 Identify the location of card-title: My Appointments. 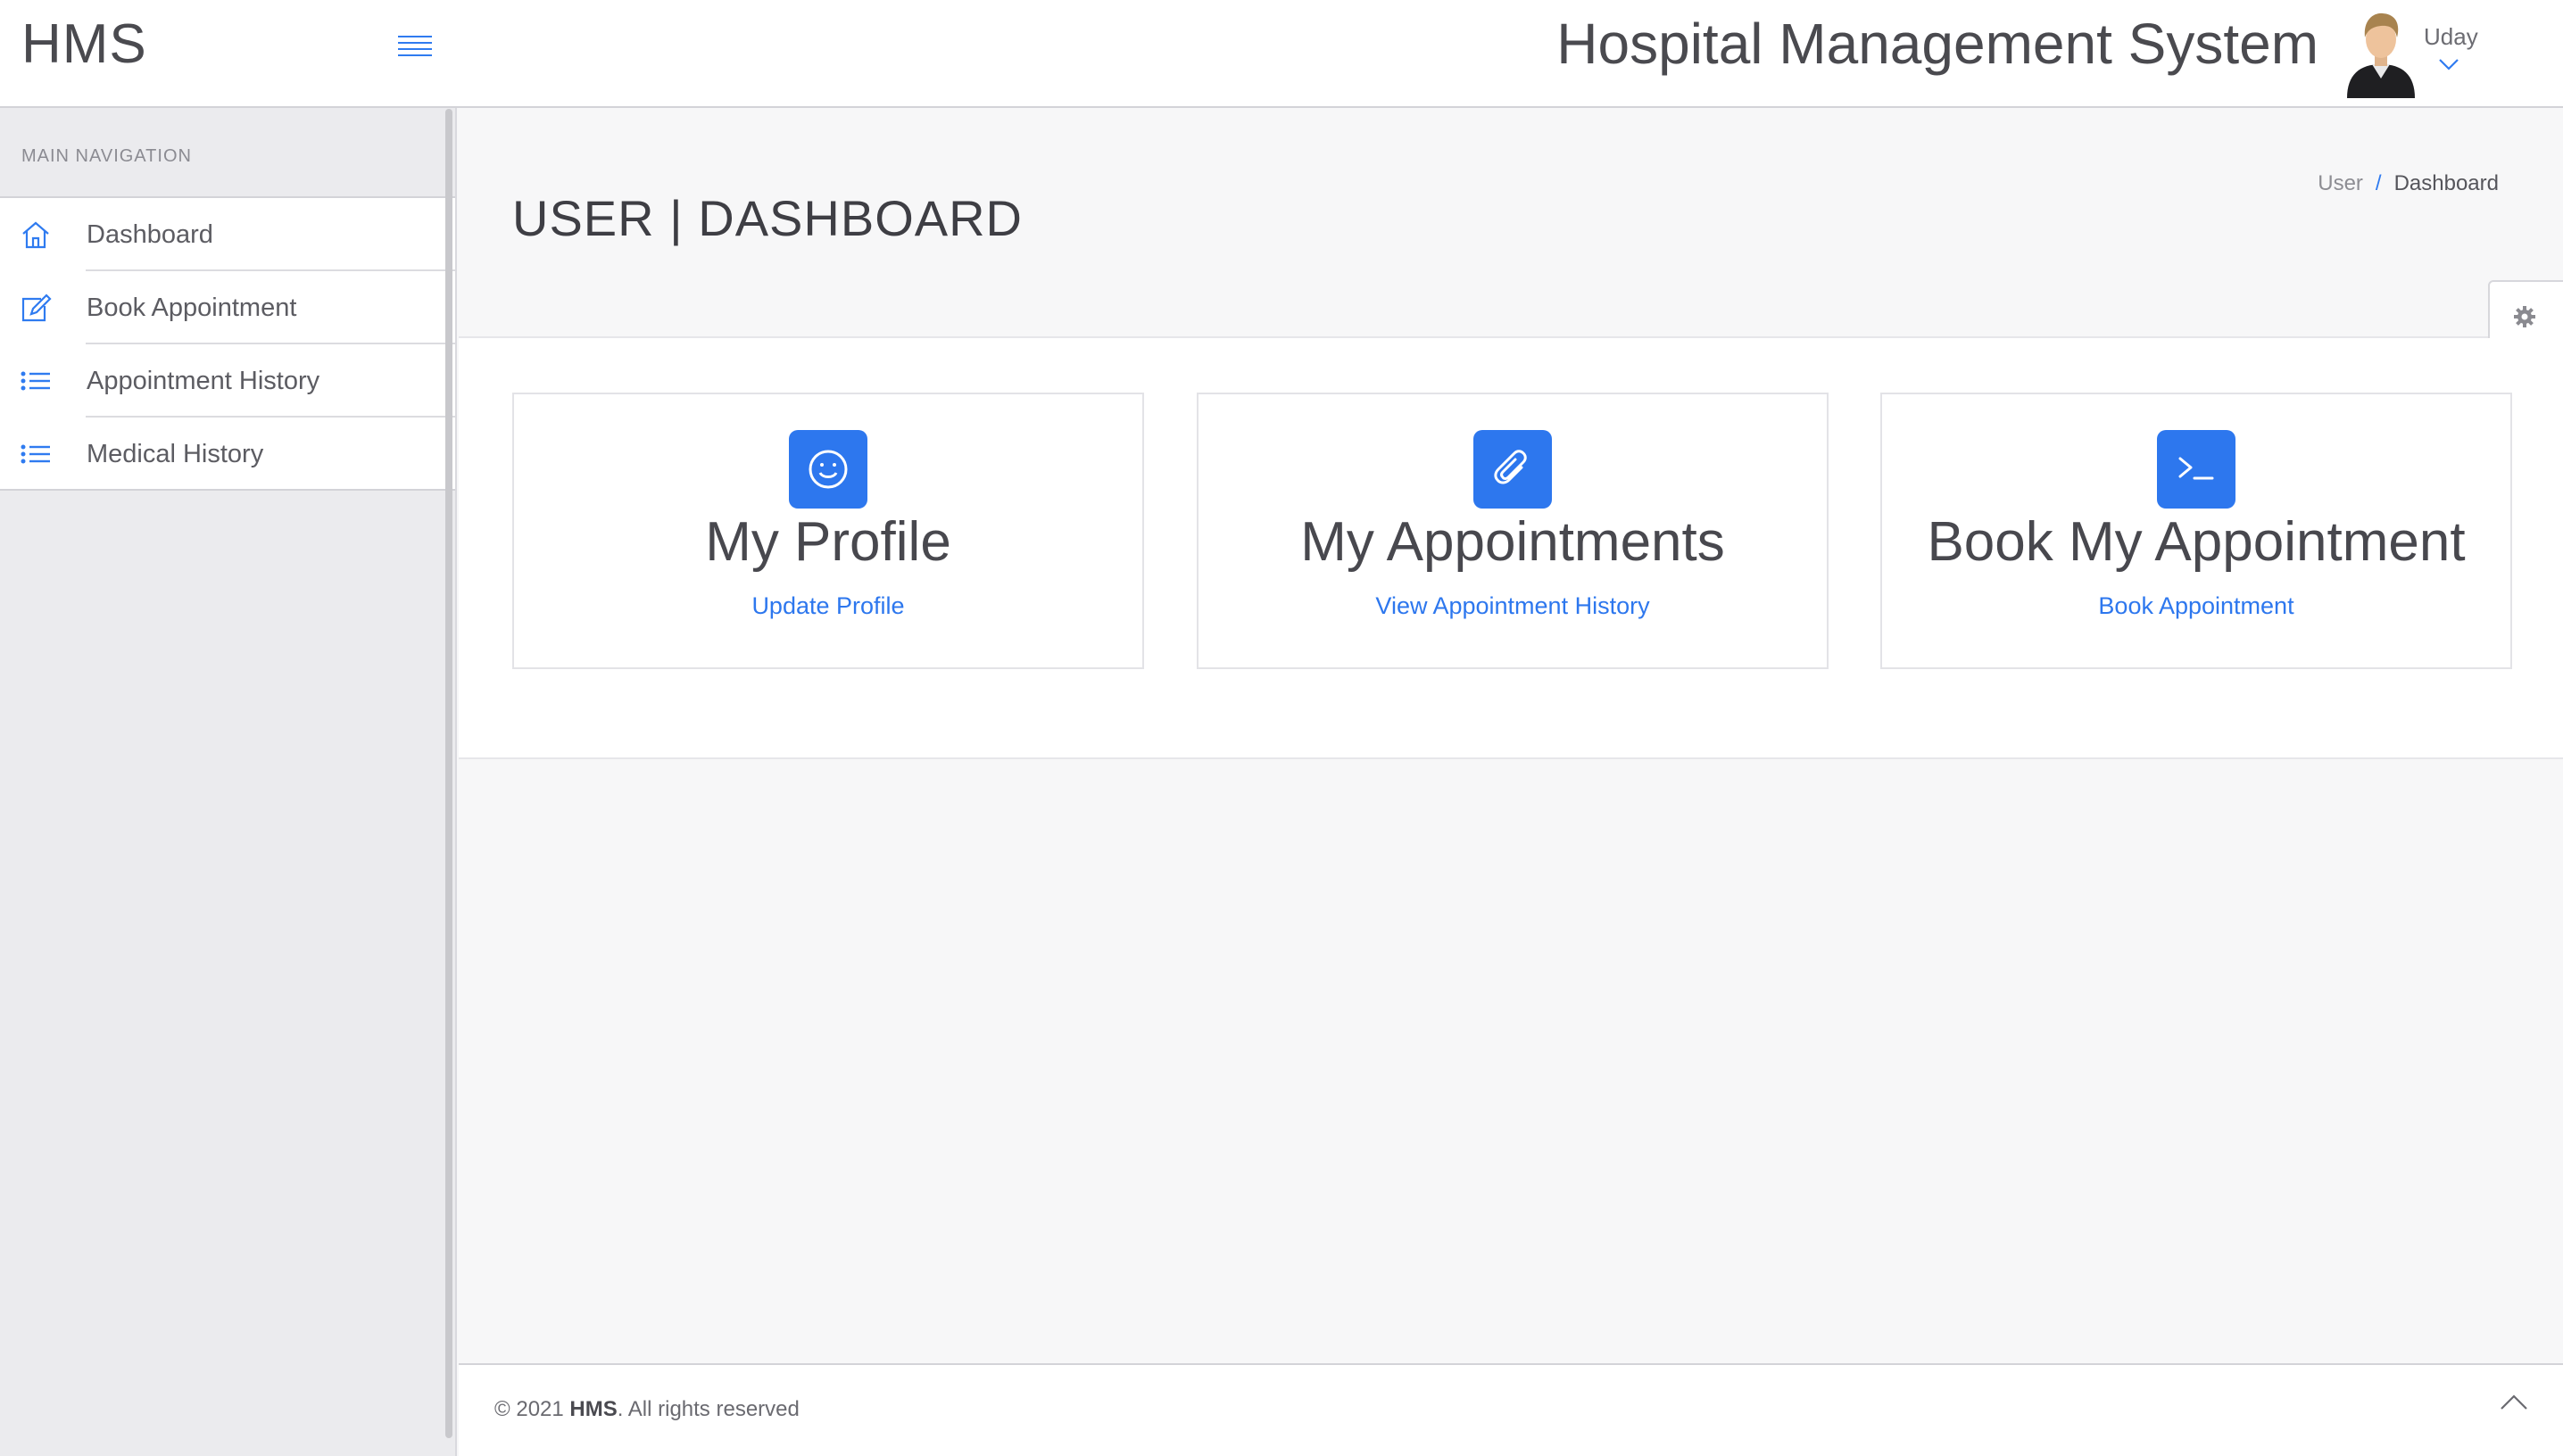
(1512, 542).